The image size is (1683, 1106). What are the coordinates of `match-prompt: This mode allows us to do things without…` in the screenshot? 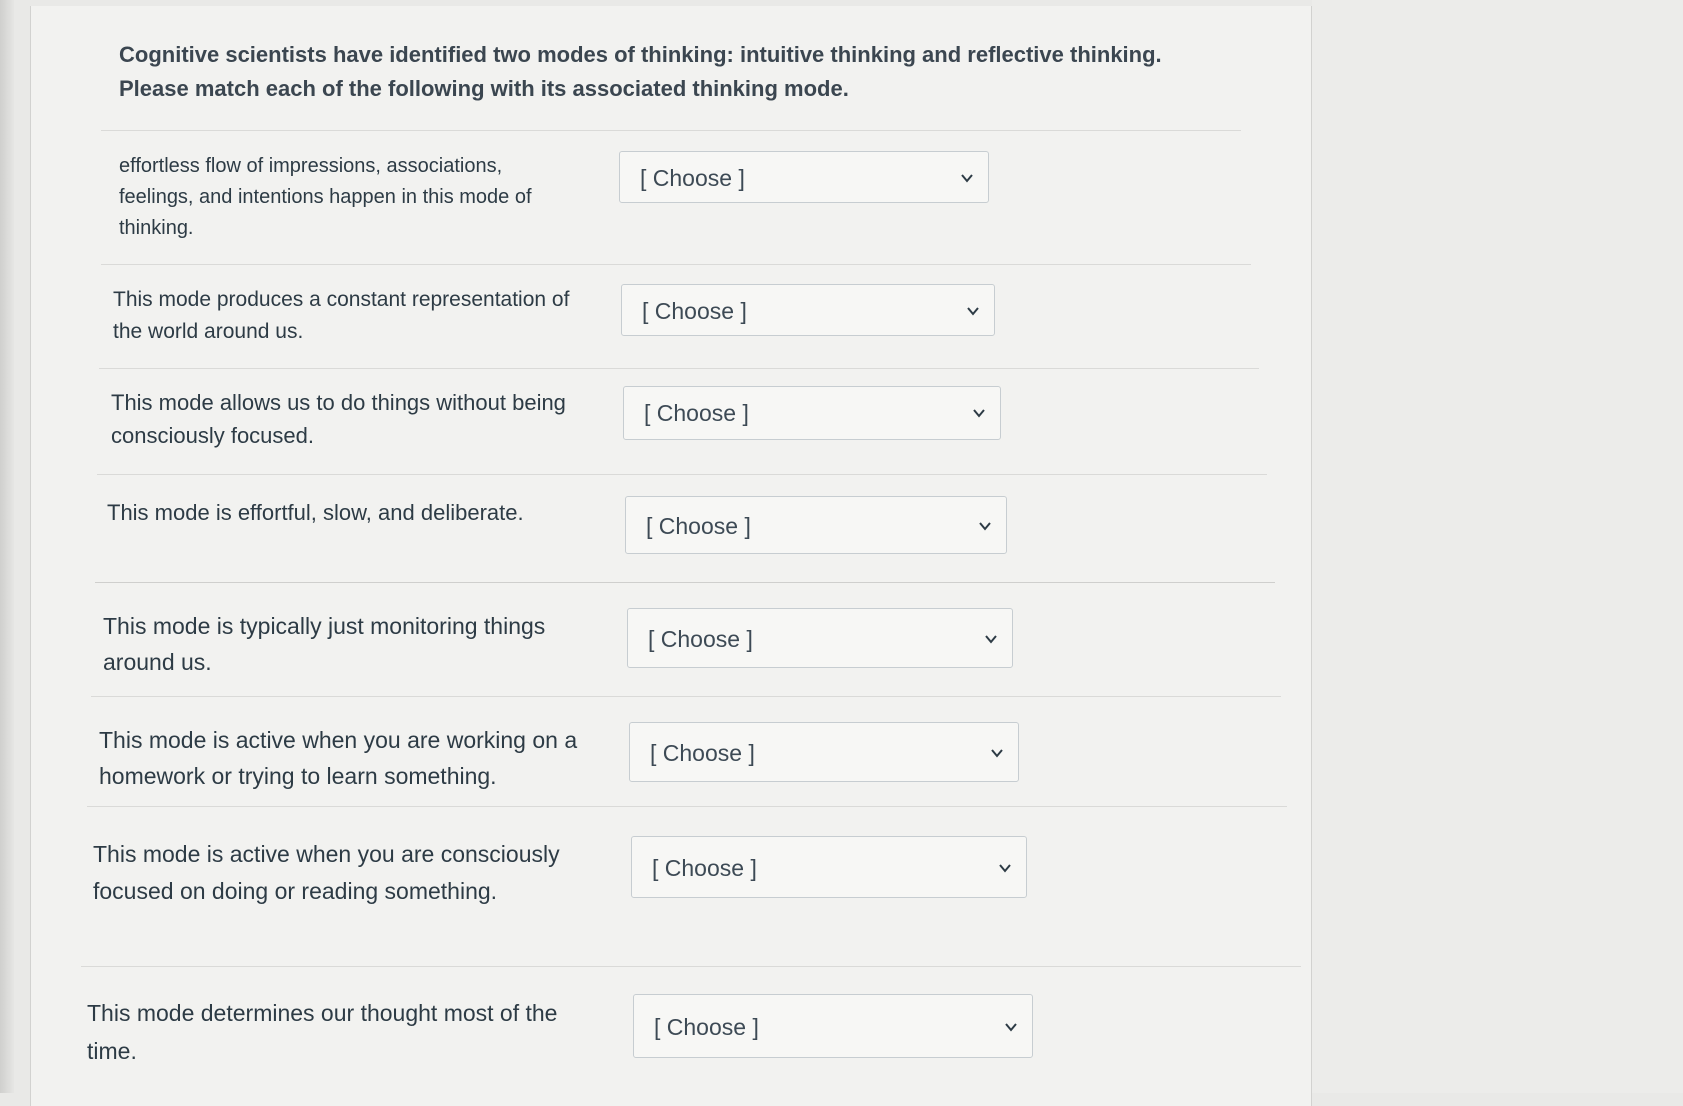 It's located at (338, 419).